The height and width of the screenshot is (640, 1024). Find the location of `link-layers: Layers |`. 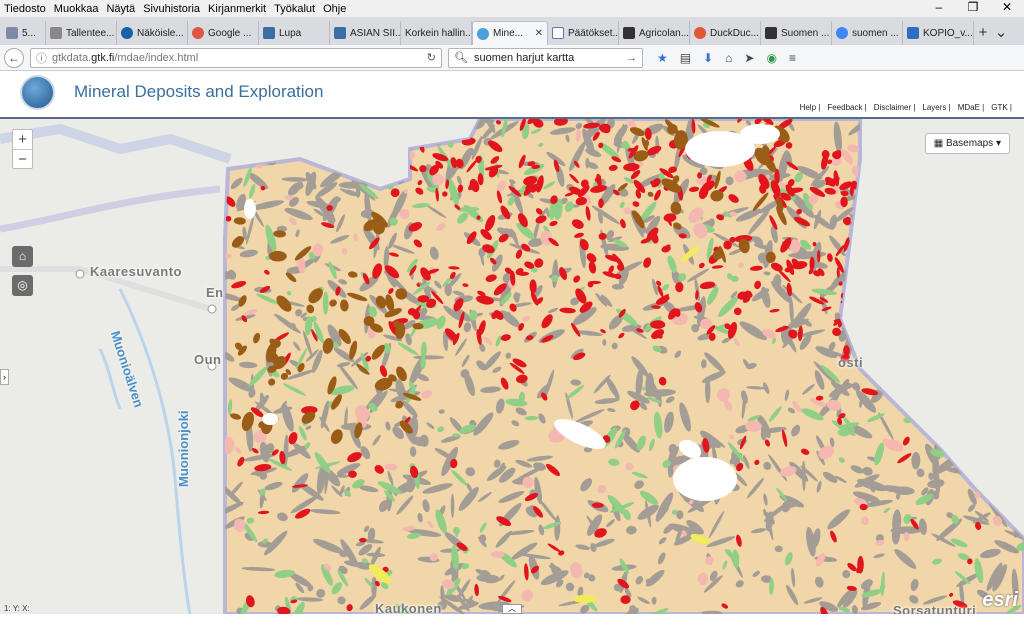

link-layers: Layers | is located at coordinates (936, 107).